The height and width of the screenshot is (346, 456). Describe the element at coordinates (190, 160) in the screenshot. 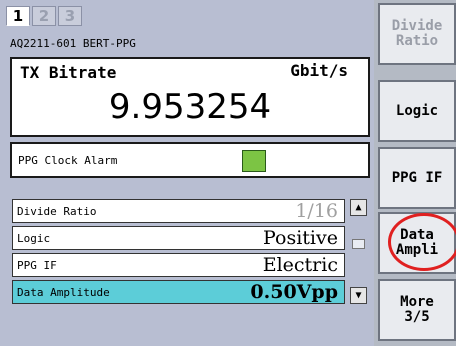

I see `clock-alarm-panel: PPG Clock Alarm` at that location.